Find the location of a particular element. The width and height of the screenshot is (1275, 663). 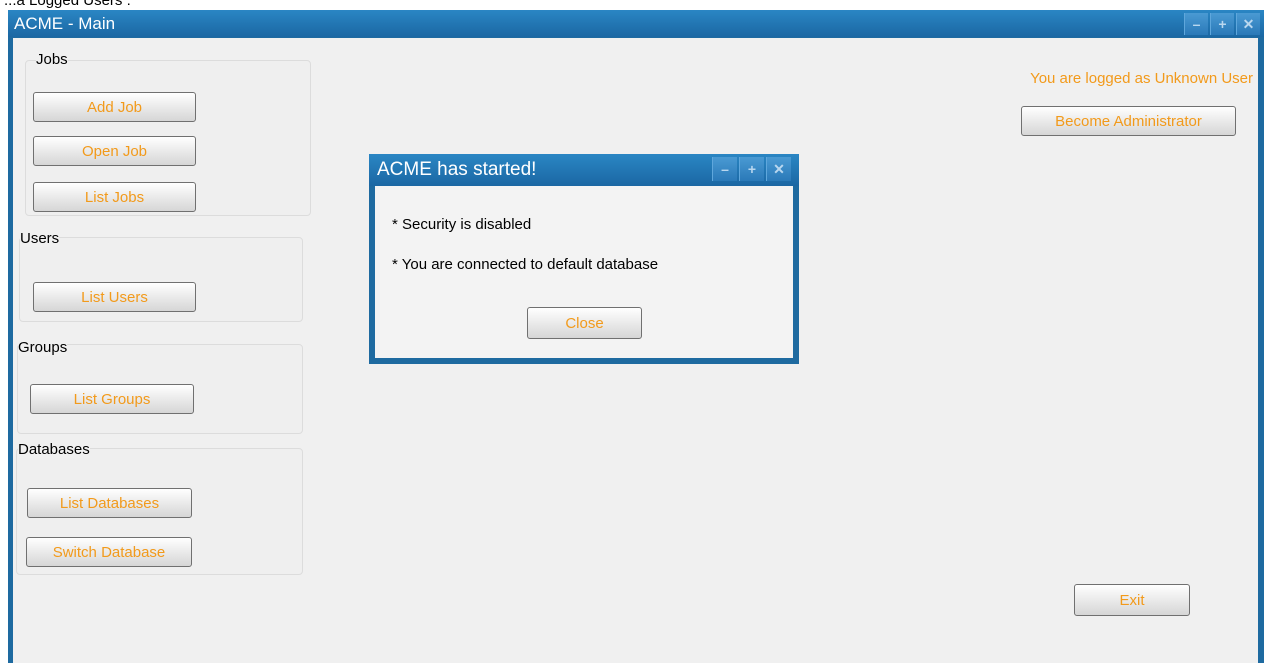

dialog-titlebar: ACME has started! – + ✕ is located at coordinates (584, 170).